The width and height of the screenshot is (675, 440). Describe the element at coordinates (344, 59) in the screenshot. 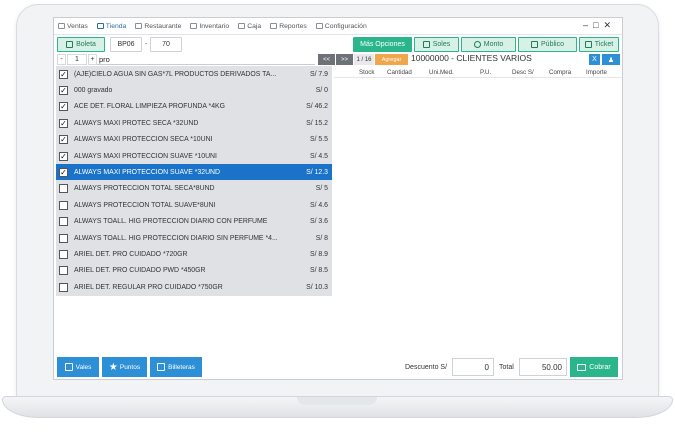

I see `next-page-button: >>` at that location.